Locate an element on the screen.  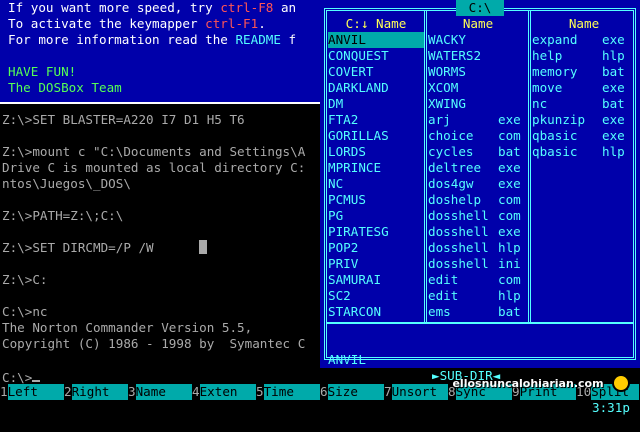
file-status-bar: ANVIL ►SUB-DIR◄ 10-29-04 3:31p is located at coordinates (480, 375).